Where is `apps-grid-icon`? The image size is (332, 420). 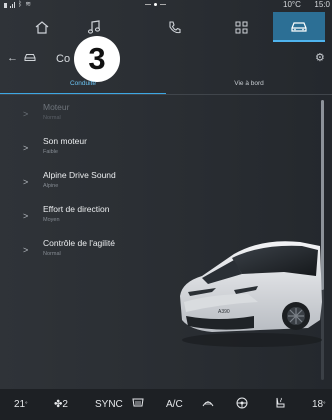
apps-grid-icon is located at coordinates (241, 27).